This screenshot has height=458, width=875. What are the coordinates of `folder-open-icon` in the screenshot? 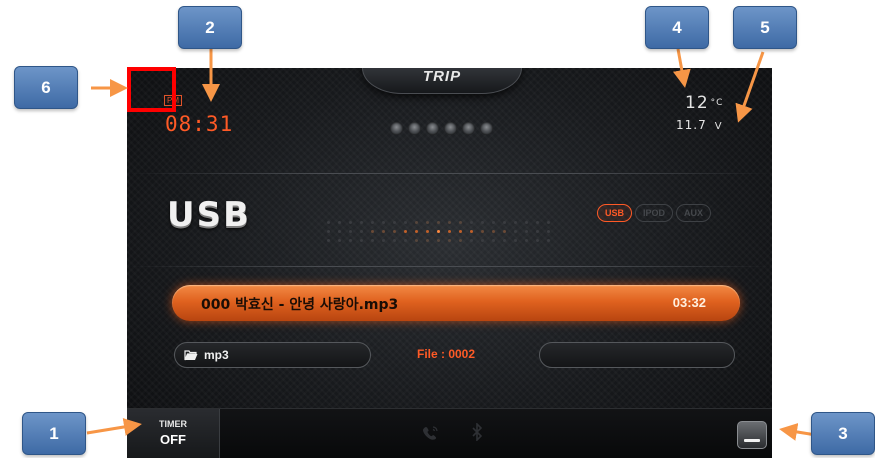 It's located at (191, 355).